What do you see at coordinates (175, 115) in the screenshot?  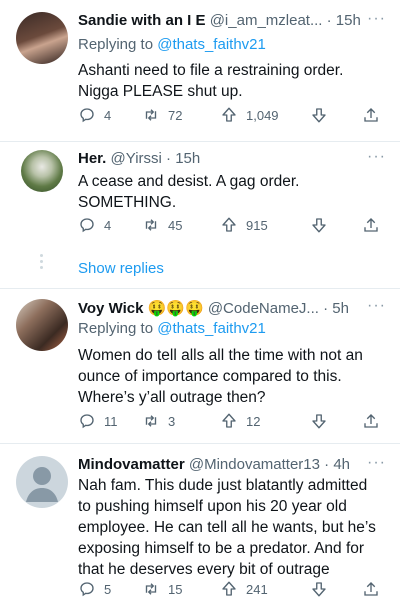 I see `retweet-count: 72` at bounding box center [175, 115].